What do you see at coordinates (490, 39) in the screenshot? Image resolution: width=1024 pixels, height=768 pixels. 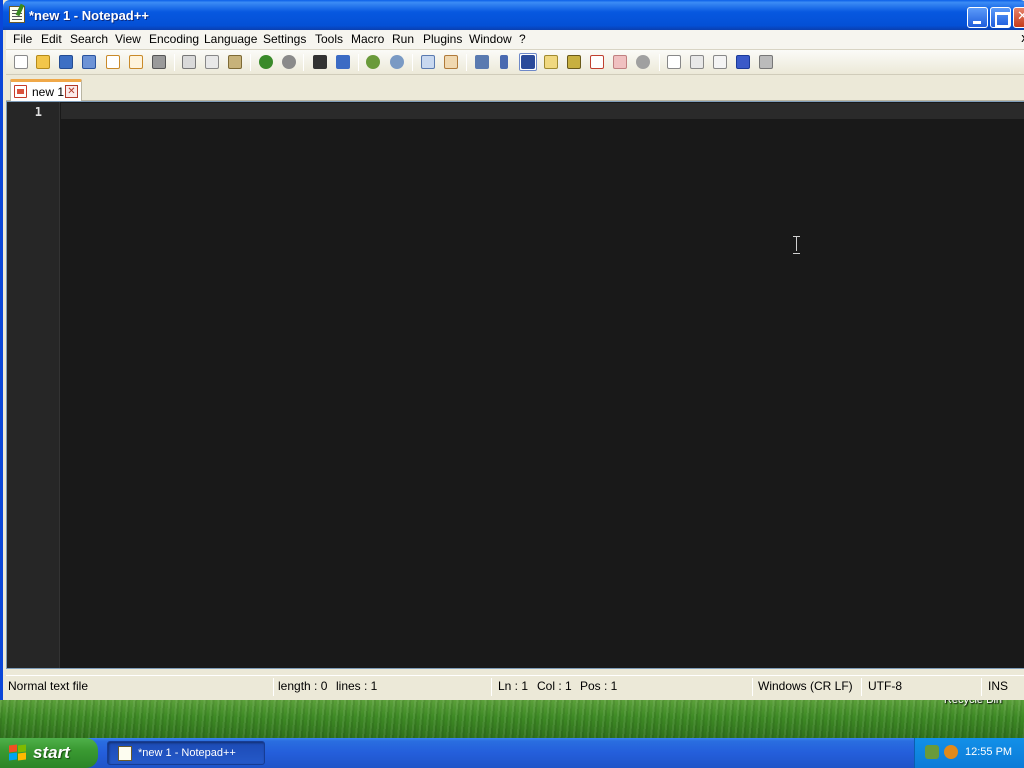 I see `menu-window: Window` at bounding box center [490, 39].